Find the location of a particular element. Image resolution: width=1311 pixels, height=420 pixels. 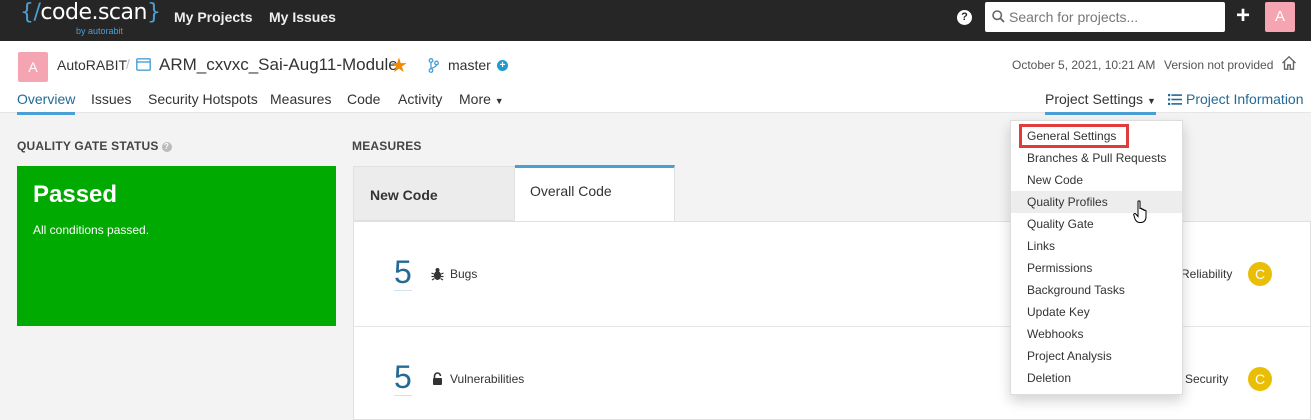

user-avatar: A is located at coordinates (1280, 17).